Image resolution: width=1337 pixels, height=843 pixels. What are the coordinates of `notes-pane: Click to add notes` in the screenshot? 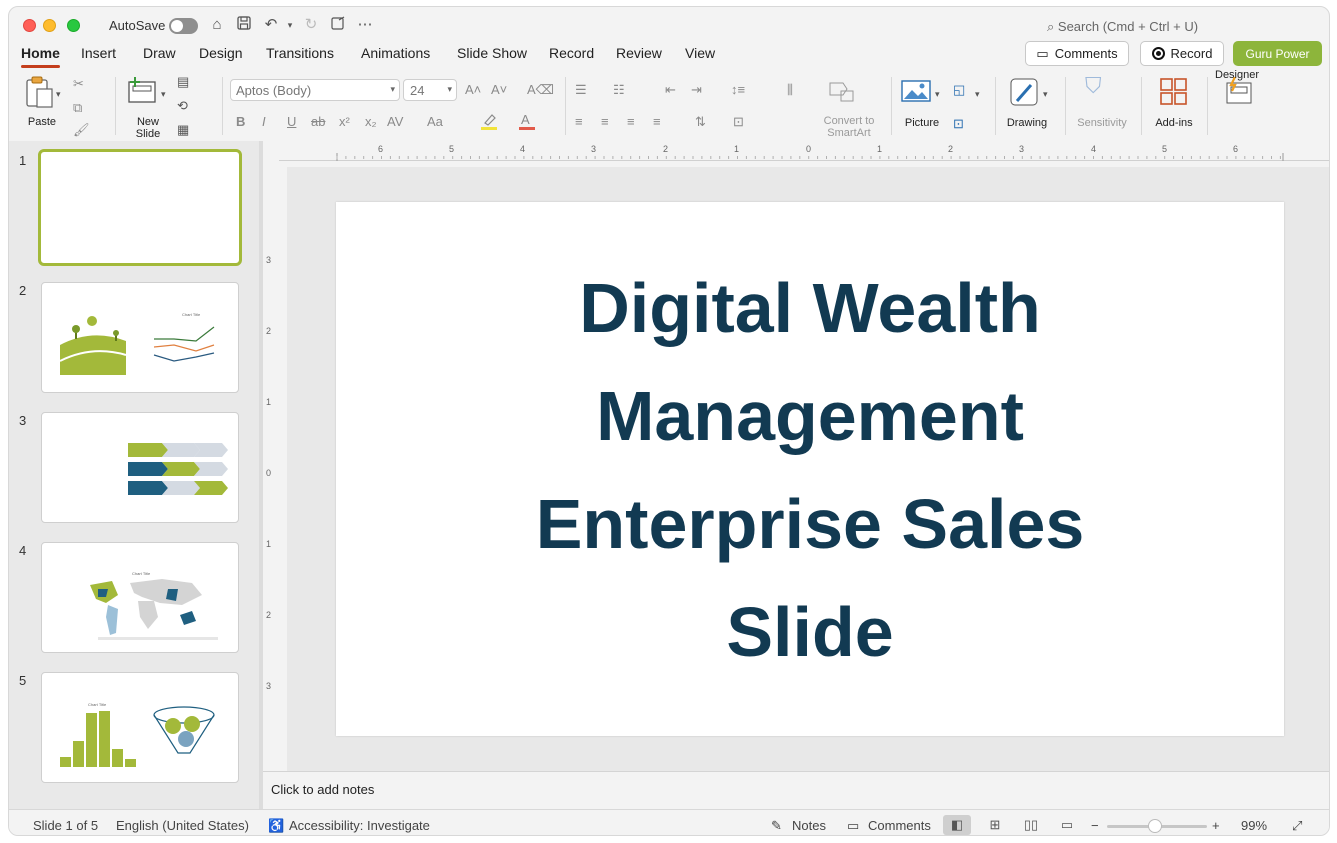 It's located at (796, 790).